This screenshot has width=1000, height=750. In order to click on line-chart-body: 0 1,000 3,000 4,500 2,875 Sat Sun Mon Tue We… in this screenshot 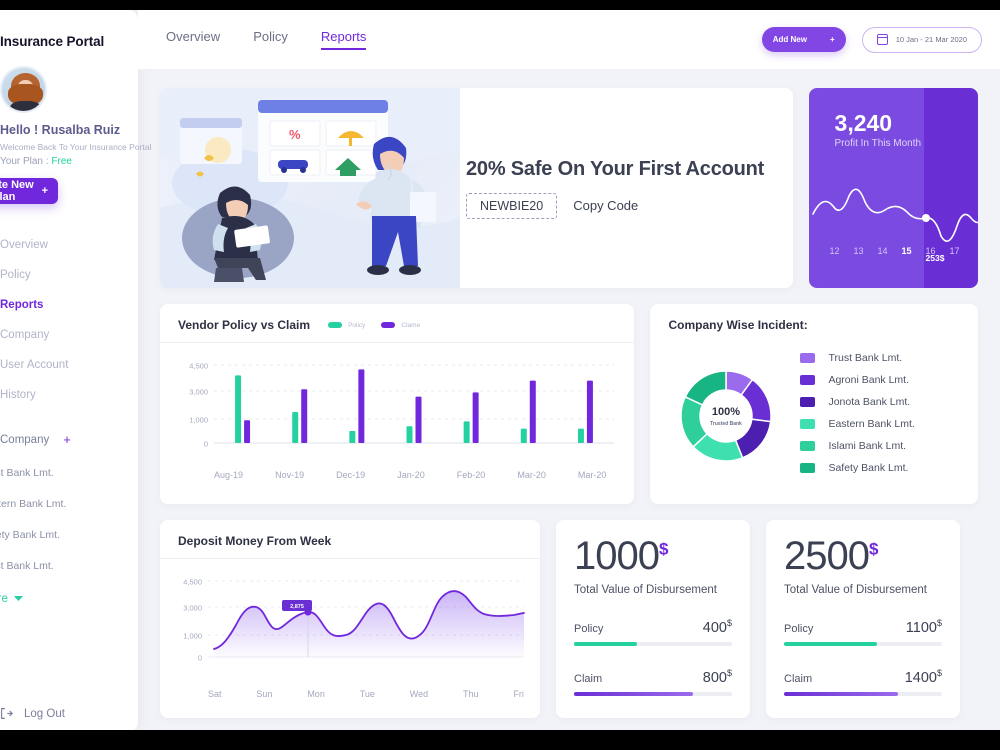, I will do `click(350, 629)`.